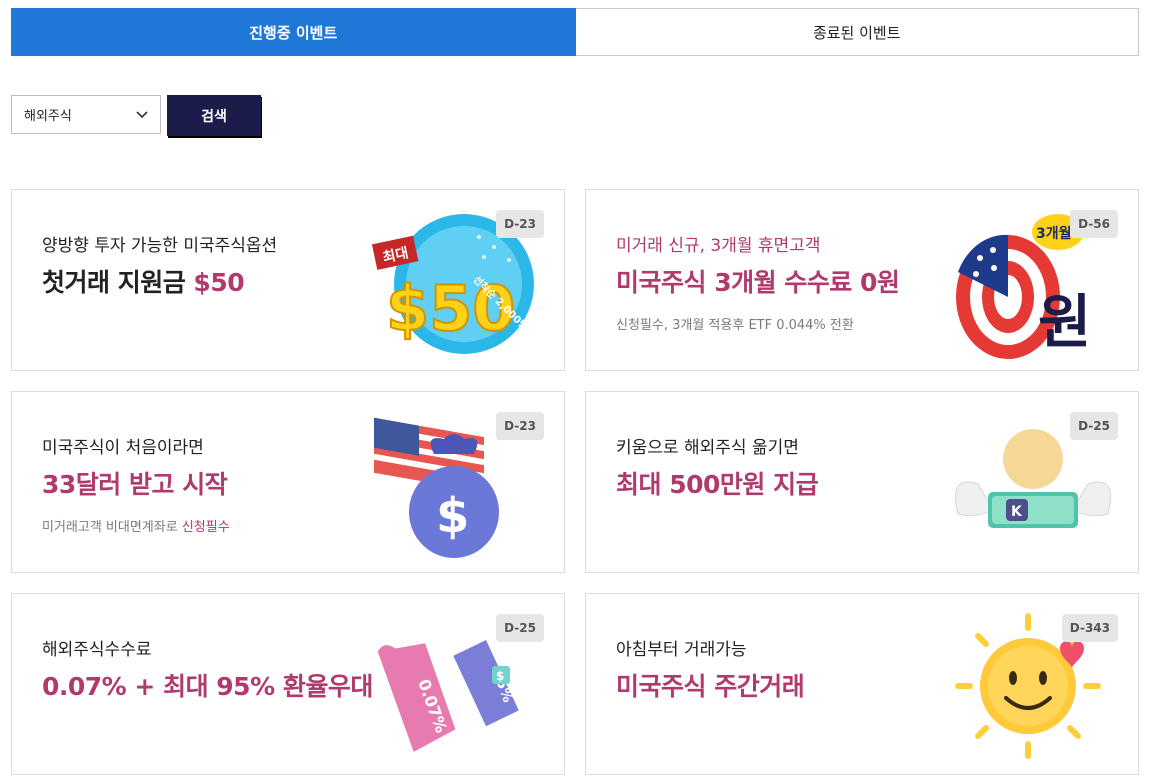 The height and width of the screenshot is (782, 1155). I want to click on card-note-highlight: 신청필수, so click(205, 527).